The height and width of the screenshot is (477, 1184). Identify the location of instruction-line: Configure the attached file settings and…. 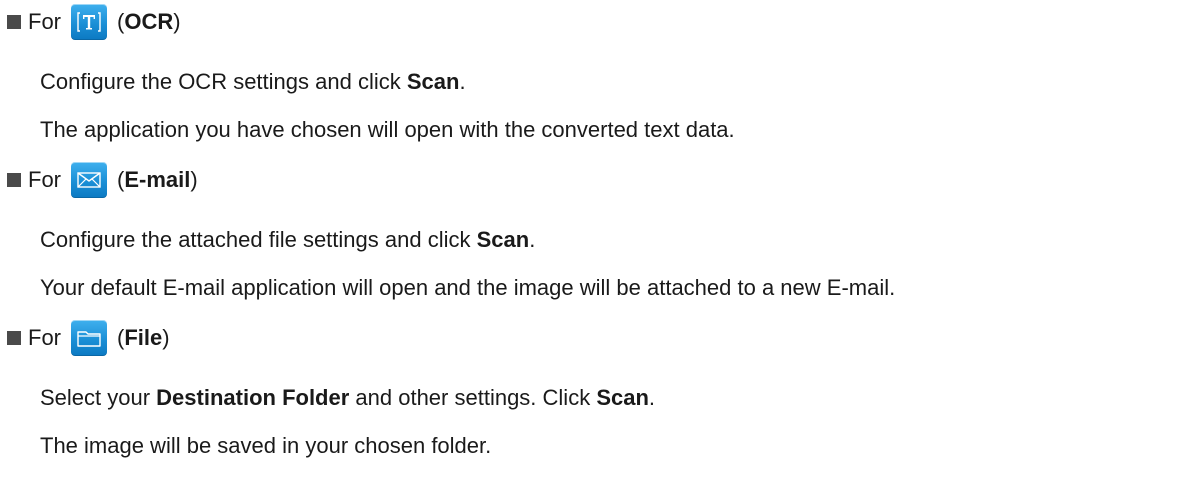
(287, 240).